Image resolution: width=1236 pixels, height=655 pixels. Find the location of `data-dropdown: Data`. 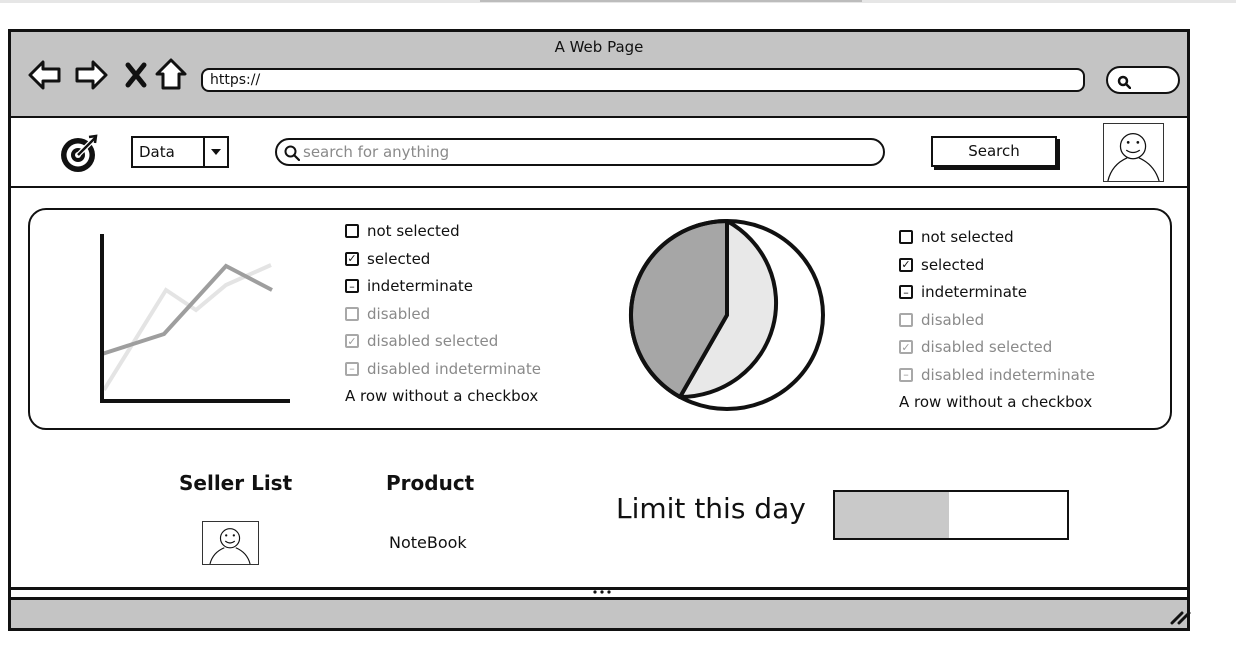

data-dropdown: Data is located at coordinates (180, 152).